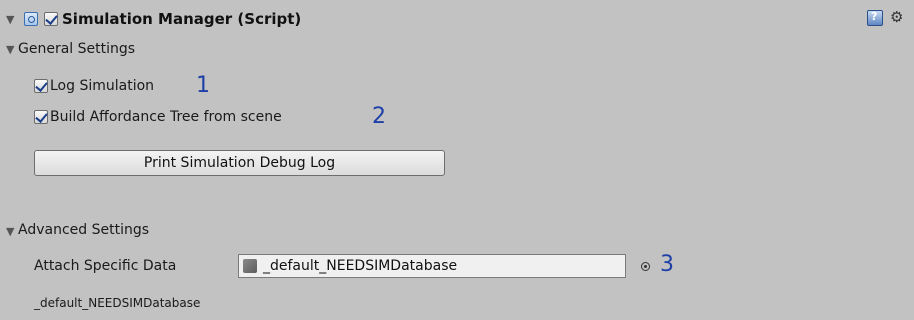 The width and height of the screenshot is (914, 320). What do you see at coordinates (83, 230) in the screenshot?
I see `advanced-settings-foldout: Advanced Settings` at bounding box center [83, 230].